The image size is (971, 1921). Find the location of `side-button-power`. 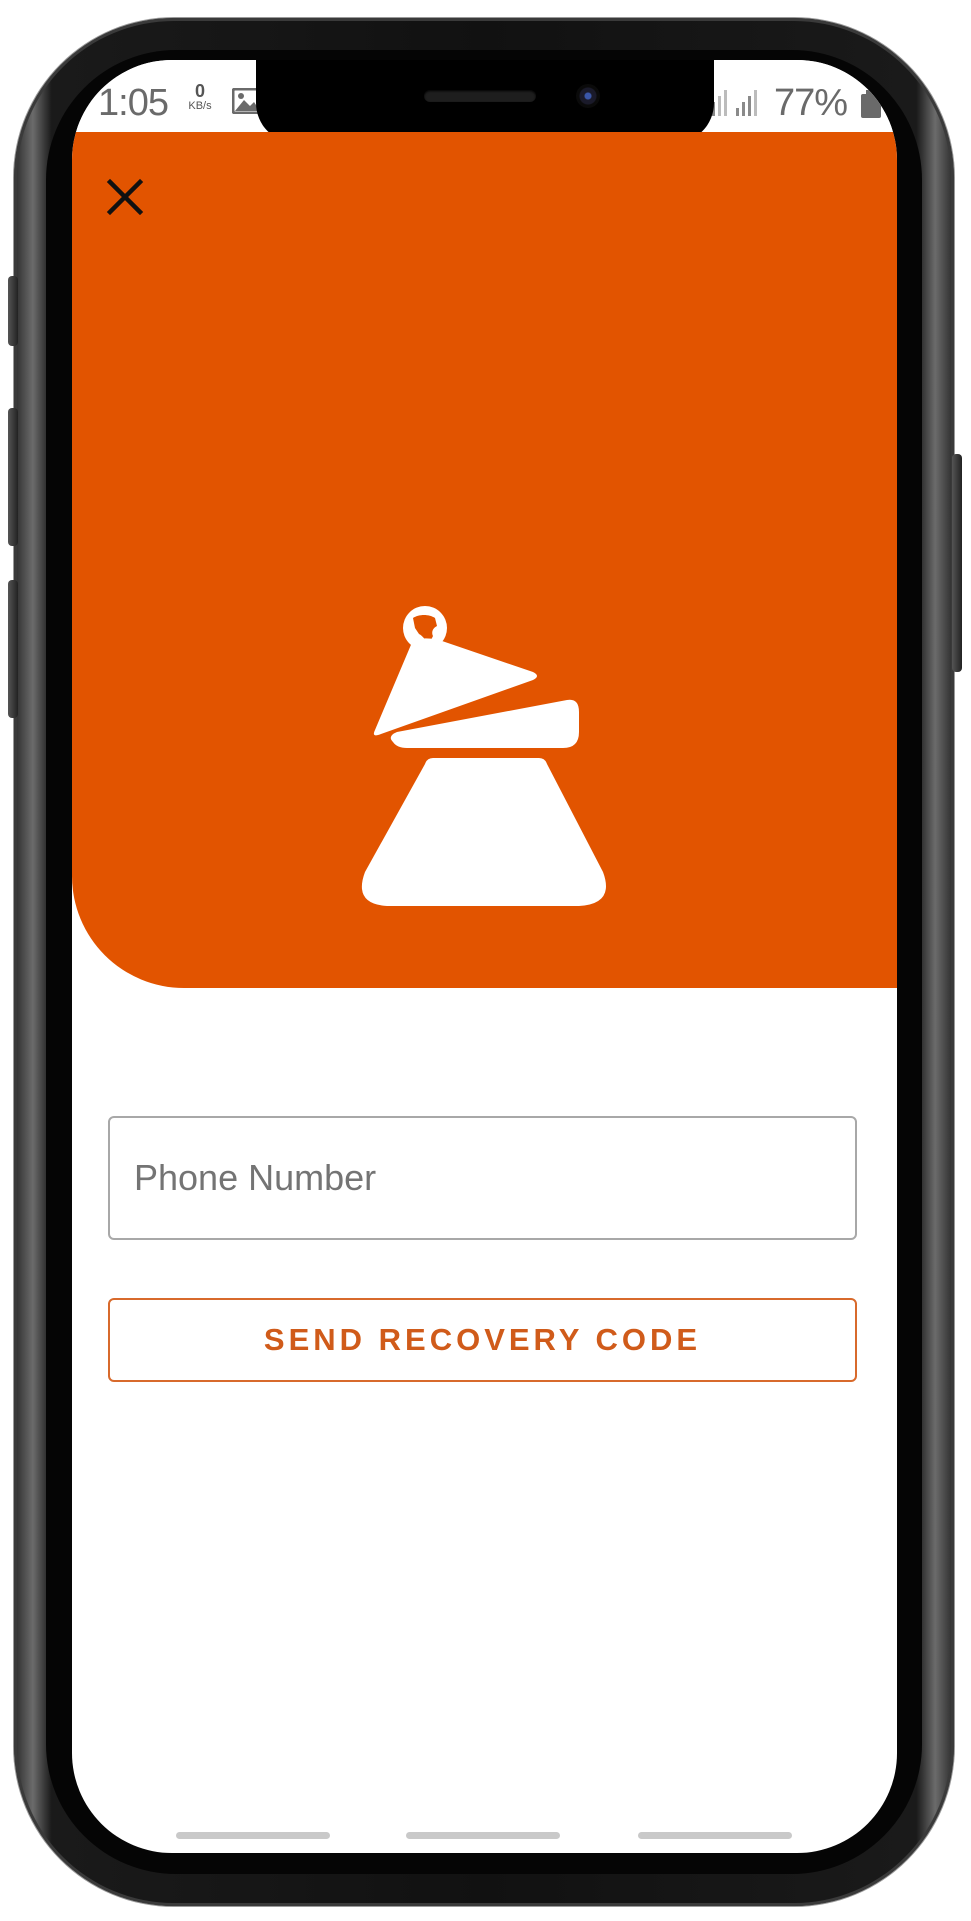

side-button-power is located at coordinates (957, 563).